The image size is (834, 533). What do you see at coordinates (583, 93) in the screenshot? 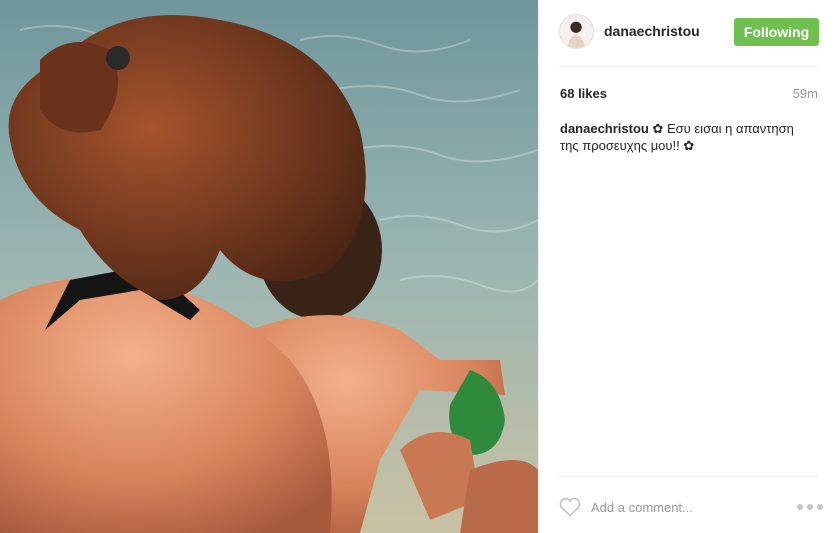
I see `likes-count: 68 likes` at bounding box center [583, 93].